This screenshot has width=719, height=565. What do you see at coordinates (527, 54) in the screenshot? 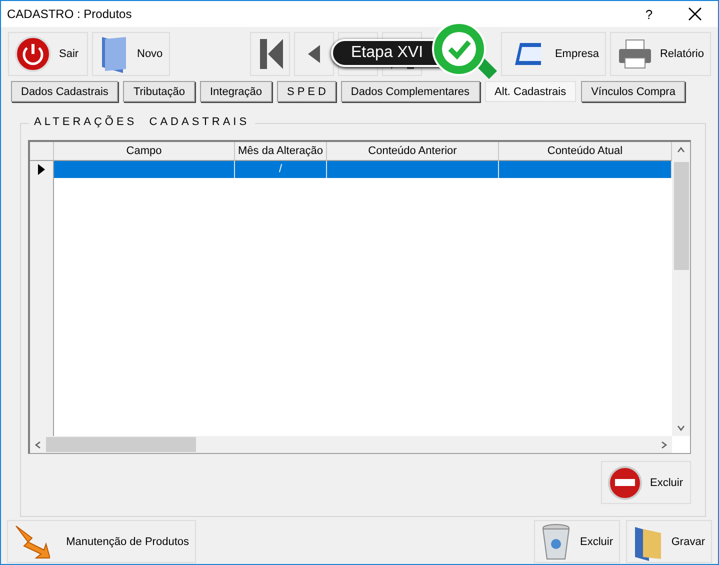
I see `card-icon` at bounding box center [527, 54].